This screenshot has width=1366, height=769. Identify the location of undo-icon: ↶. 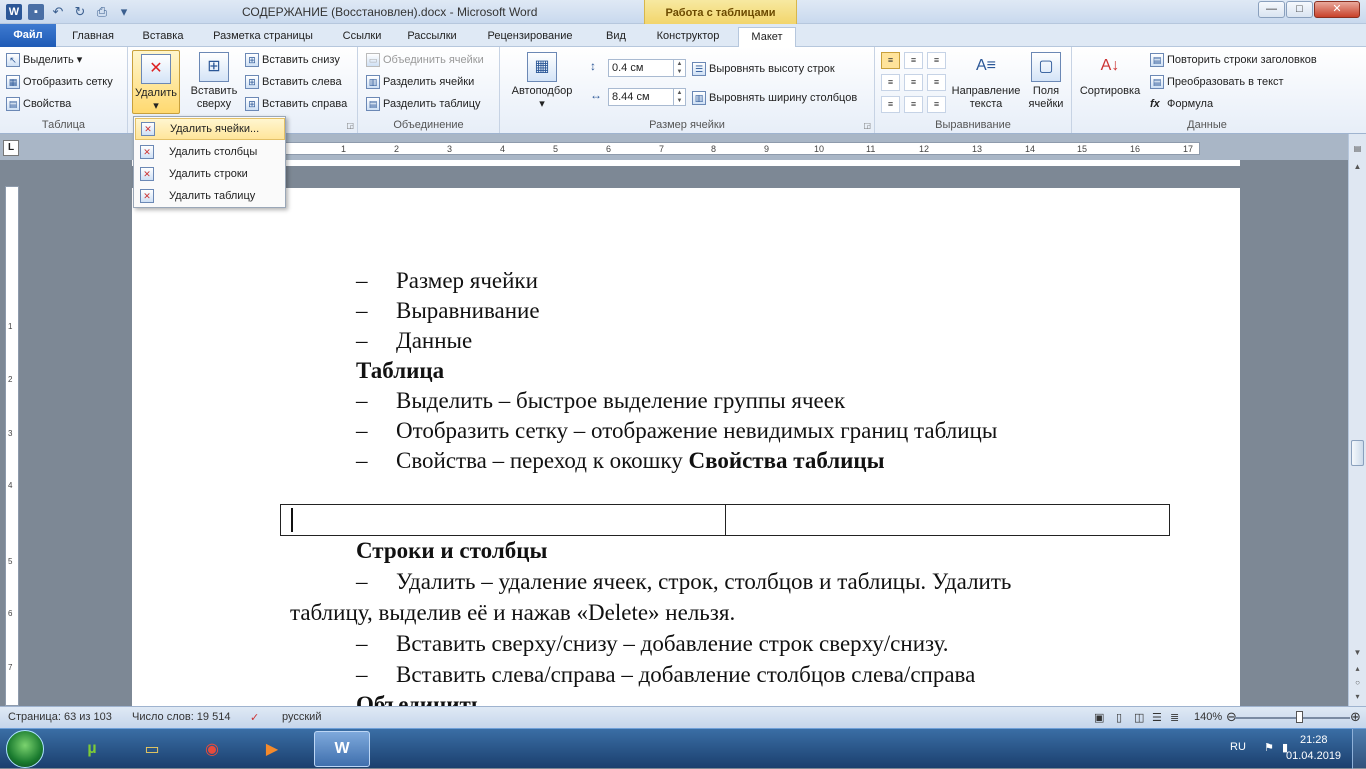
(58, 12).